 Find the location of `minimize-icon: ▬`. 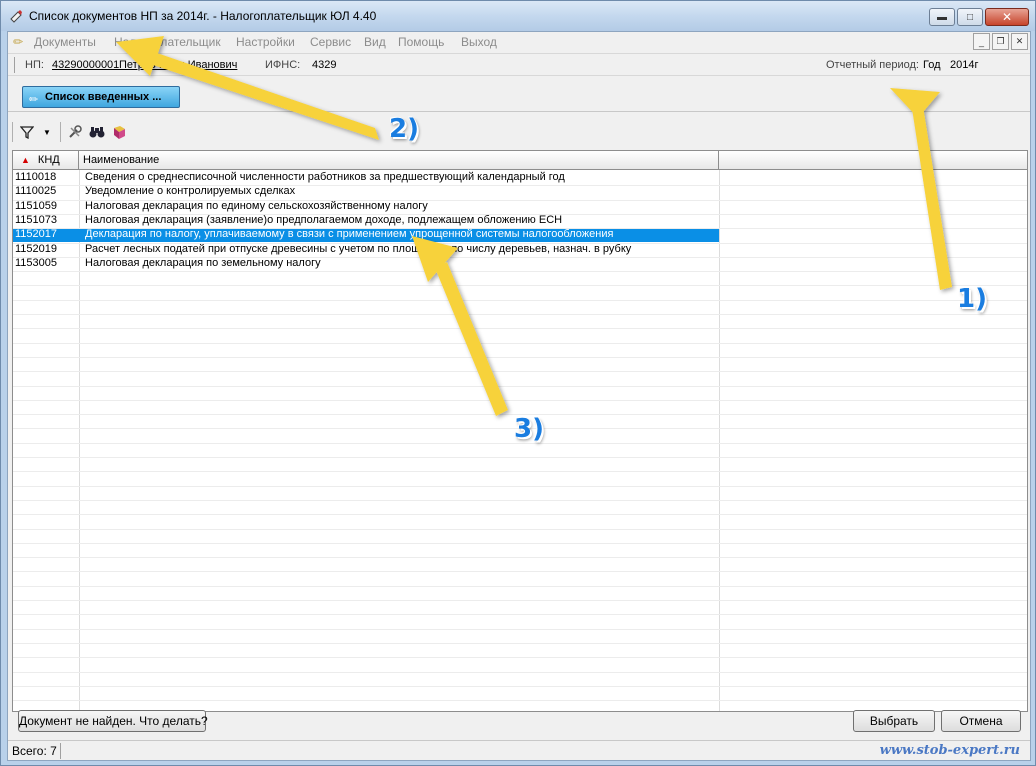

minimize-icon: ▬ is located at coordinates (942, 17).